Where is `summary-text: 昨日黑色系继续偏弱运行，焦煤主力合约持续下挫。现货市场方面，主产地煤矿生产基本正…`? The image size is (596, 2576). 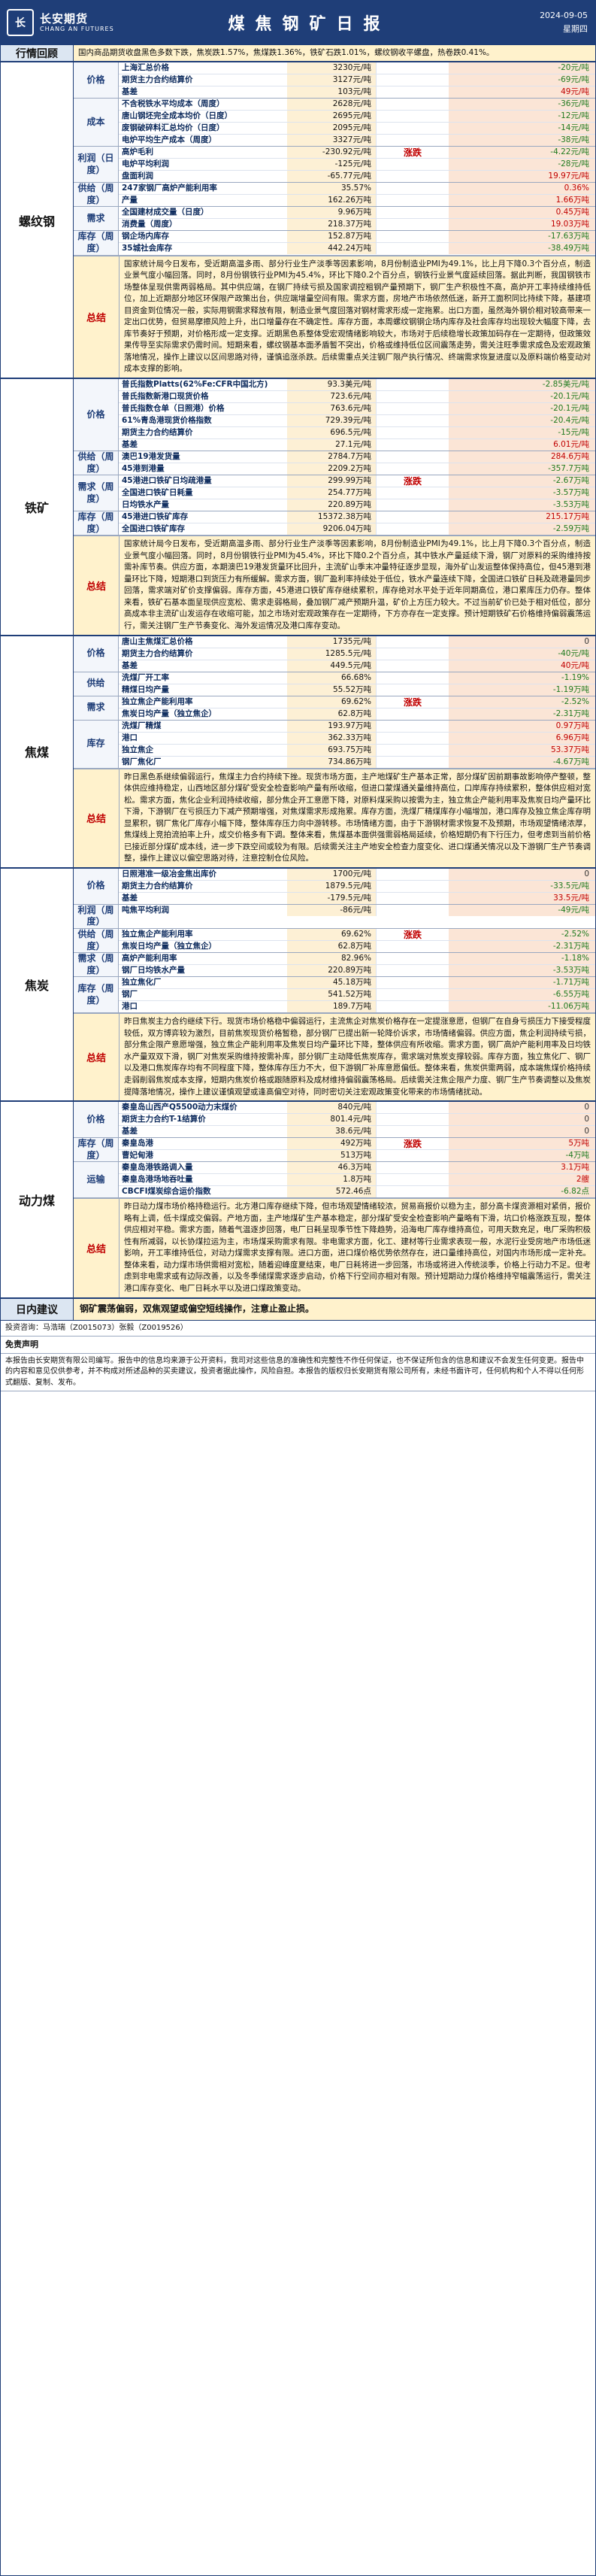
summary-text: 昨日黑色系继续偏弱运行，焦煤主力合约持续下挫。现货市场方面，主产地煤矿生产基本正… is located at coordinates (357, 817).